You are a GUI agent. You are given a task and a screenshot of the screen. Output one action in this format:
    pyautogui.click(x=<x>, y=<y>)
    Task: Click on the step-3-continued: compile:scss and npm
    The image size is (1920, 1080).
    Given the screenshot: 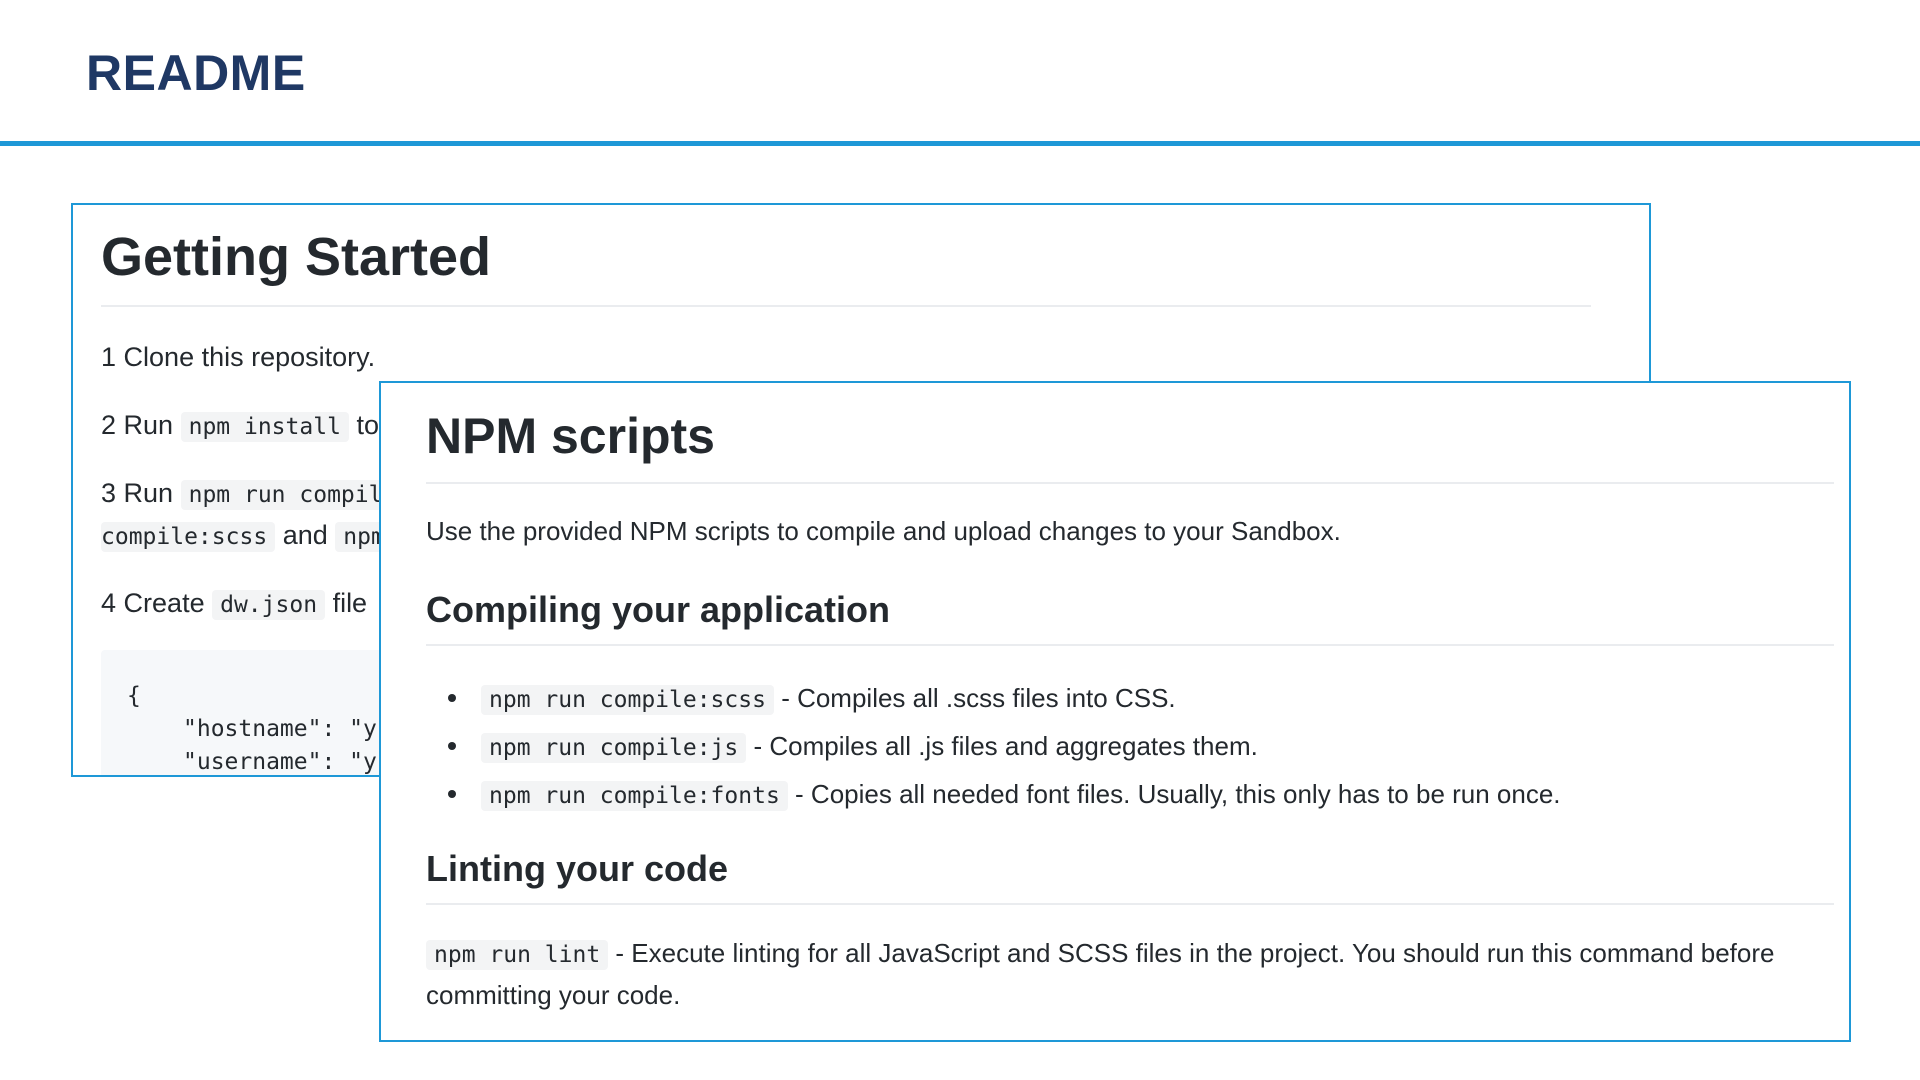 What is the action you would take?
    pyautogui.click(x=247, y=536)
    